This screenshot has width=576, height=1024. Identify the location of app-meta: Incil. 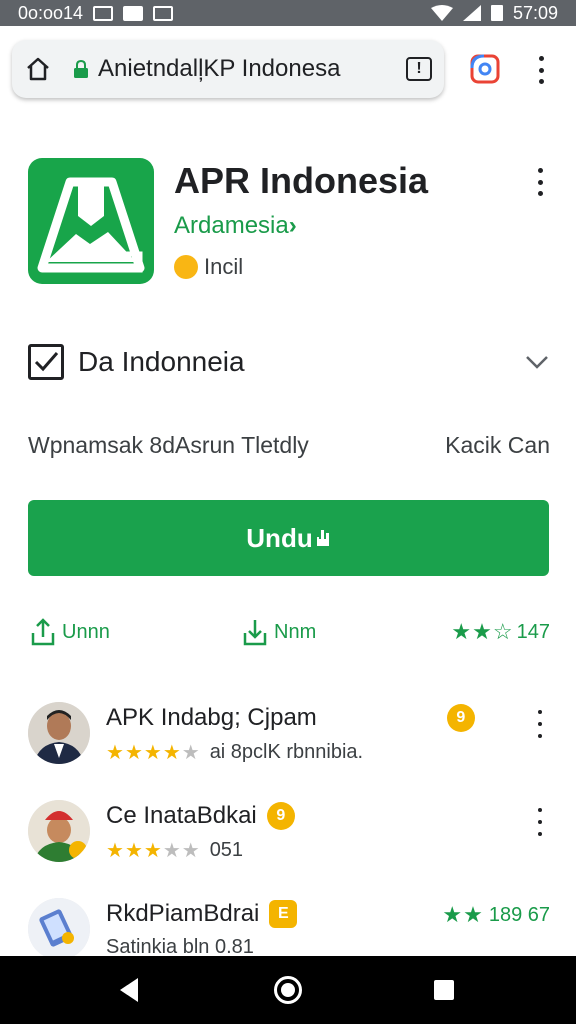
(208, 267).